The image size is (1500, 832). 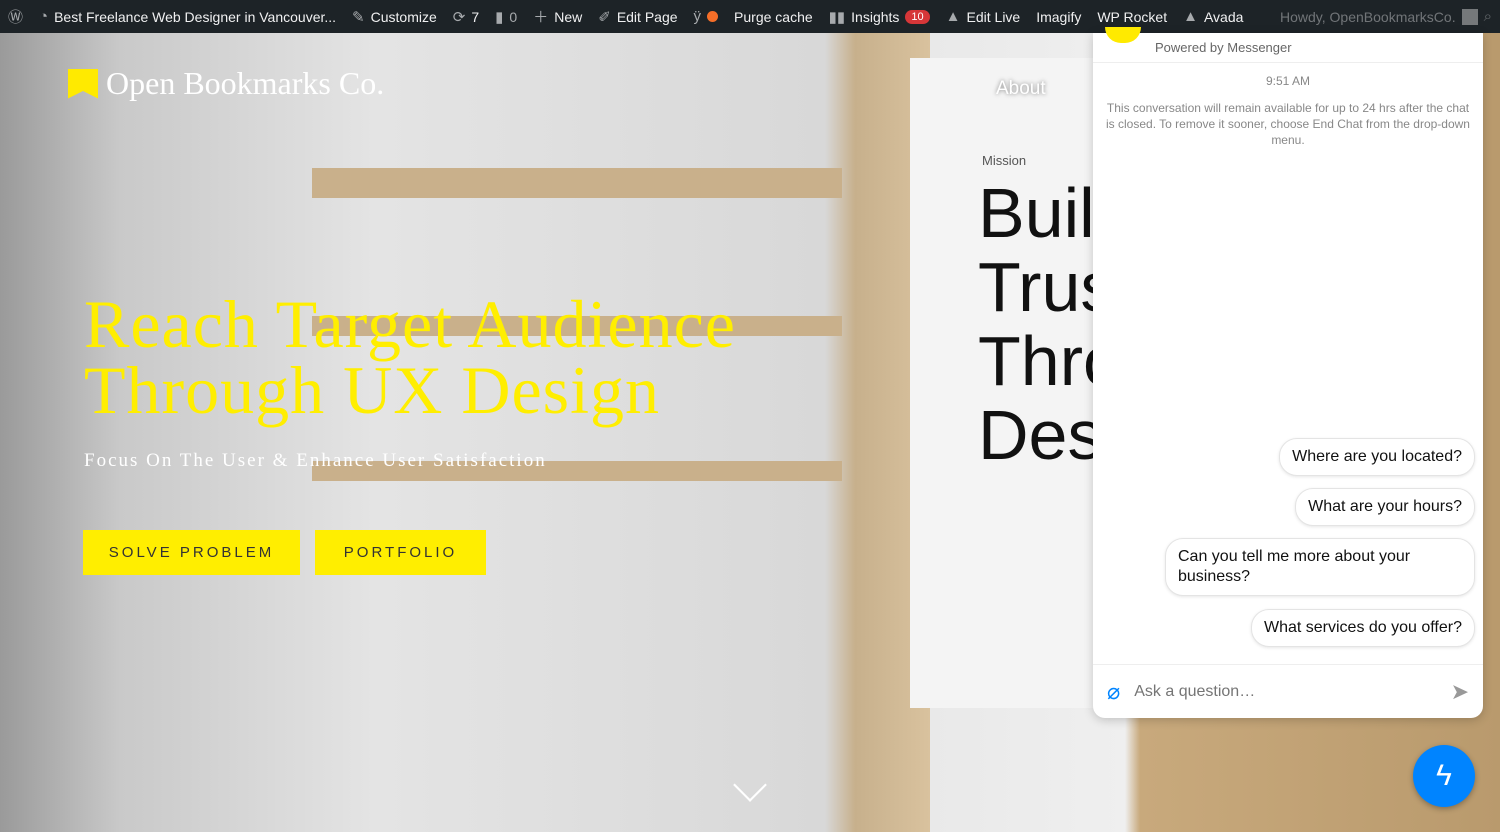 I want to click on refresh-icon: ⟳, so click(x=459, y=17).